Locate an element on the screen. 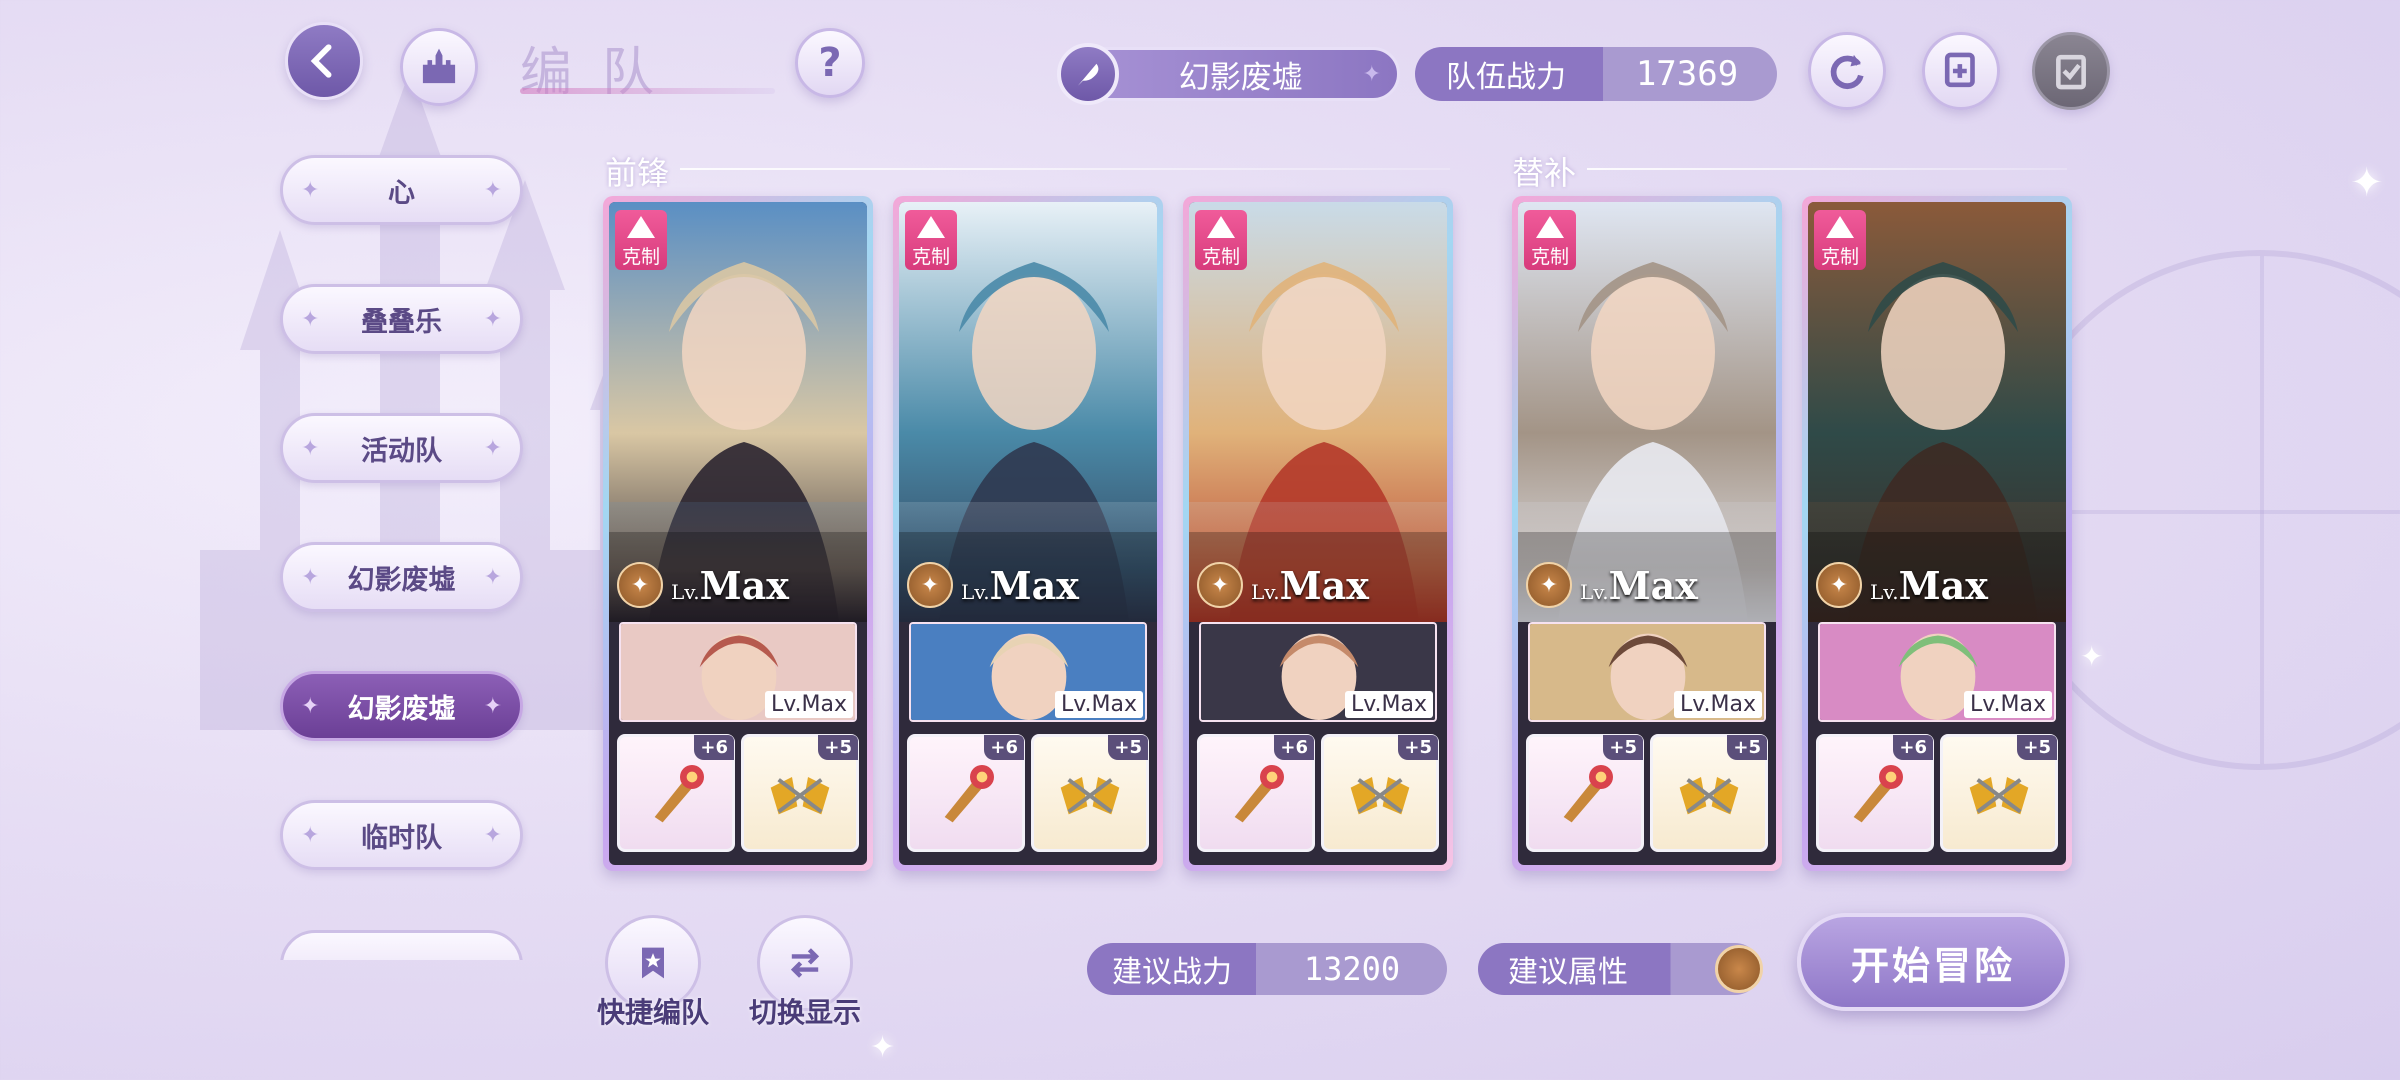 This screenshot has height=1080, width=2400. team-tab-7-partial is located at coordinates (401, 945).